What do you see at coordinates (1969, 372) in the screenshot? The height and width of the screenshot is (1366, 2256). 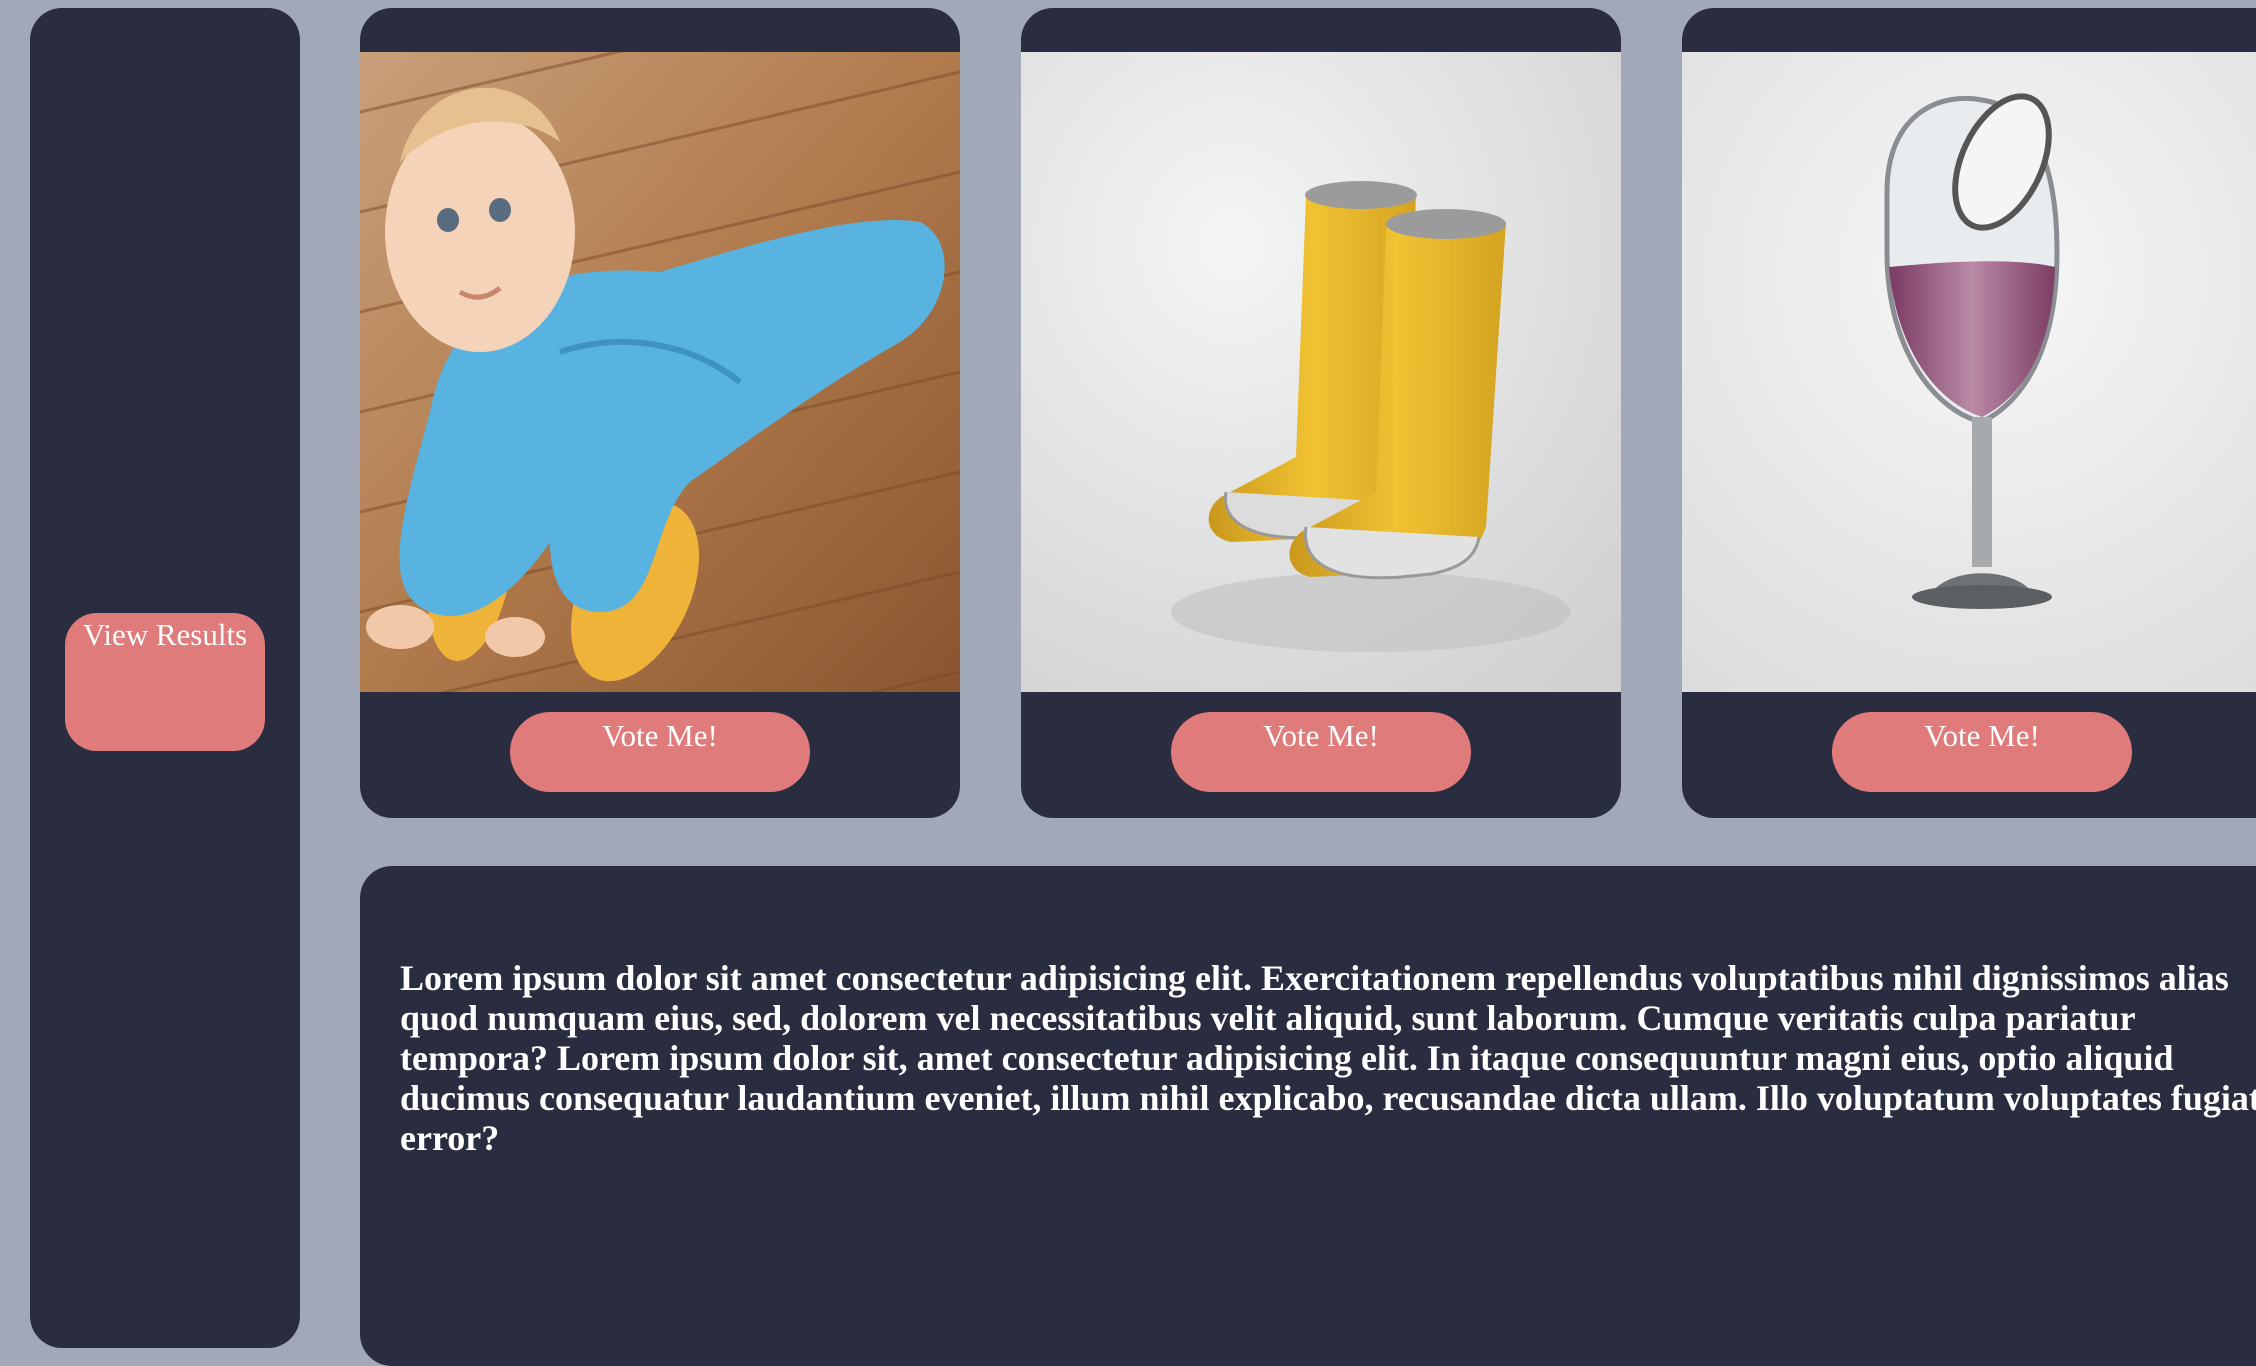 I see `card-image-wine-glass` at bounding box center [1969, 372].